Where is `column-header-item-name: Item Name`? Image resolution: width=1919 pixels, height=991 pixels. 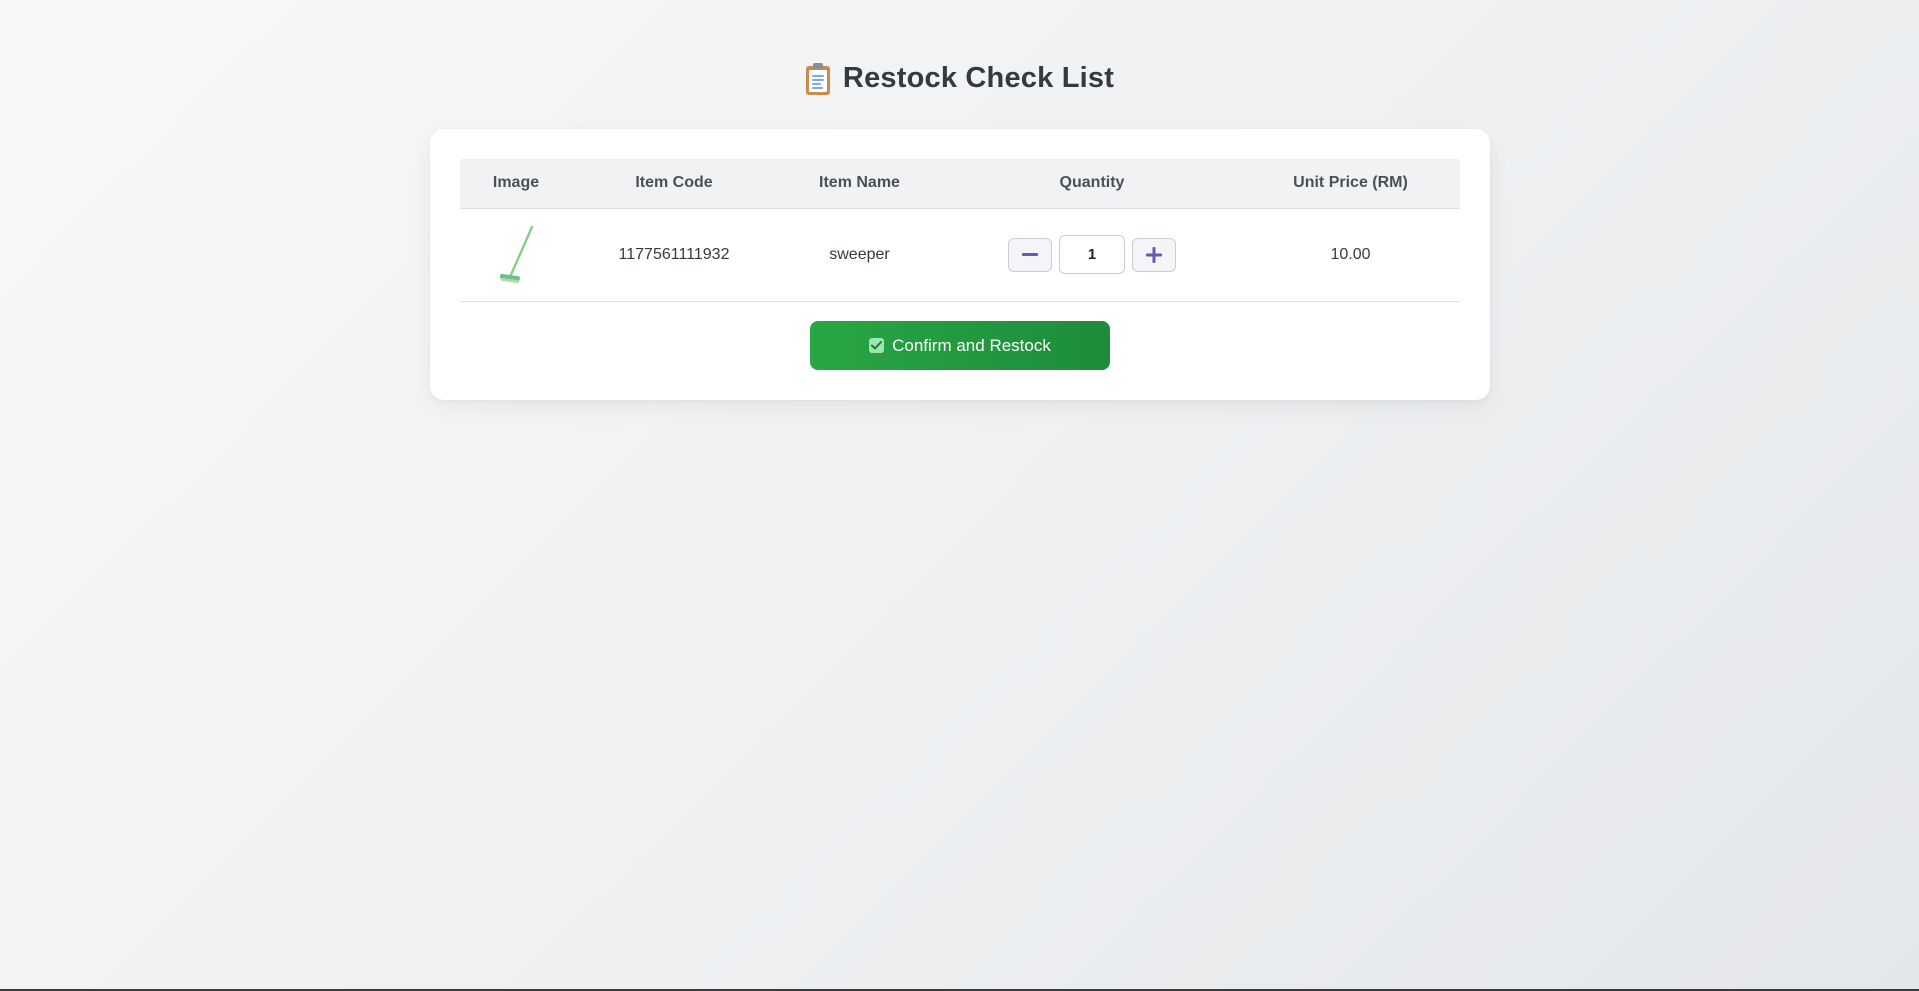
column-header-item-name: Item Name is located at coordinates (859, 184).